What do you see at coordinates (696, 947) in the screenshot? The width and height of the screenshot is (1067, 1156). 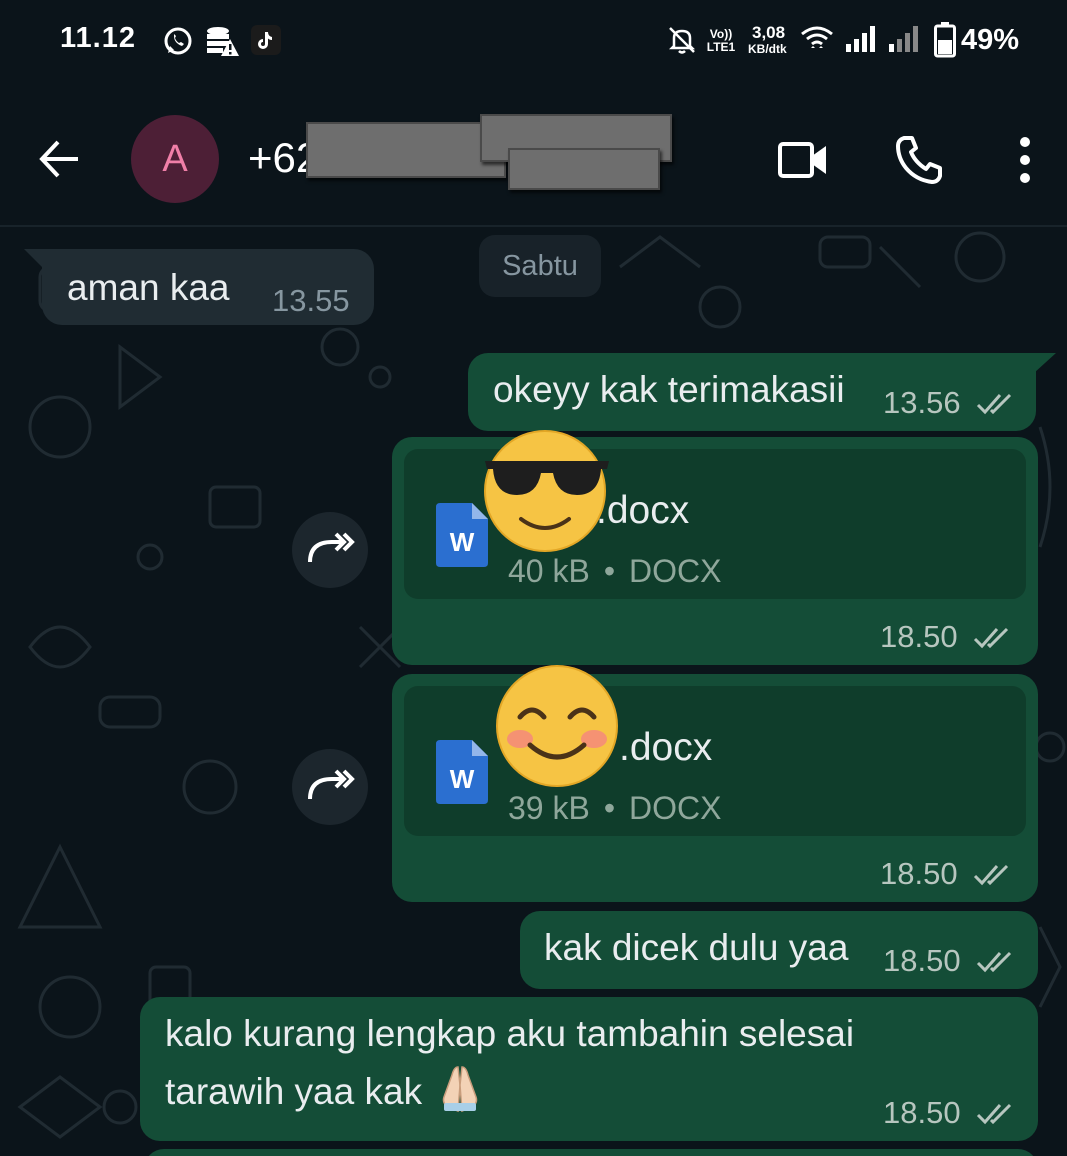 I see `message-text: kak dicek dulu yaa` at bounding box center [696, 947].